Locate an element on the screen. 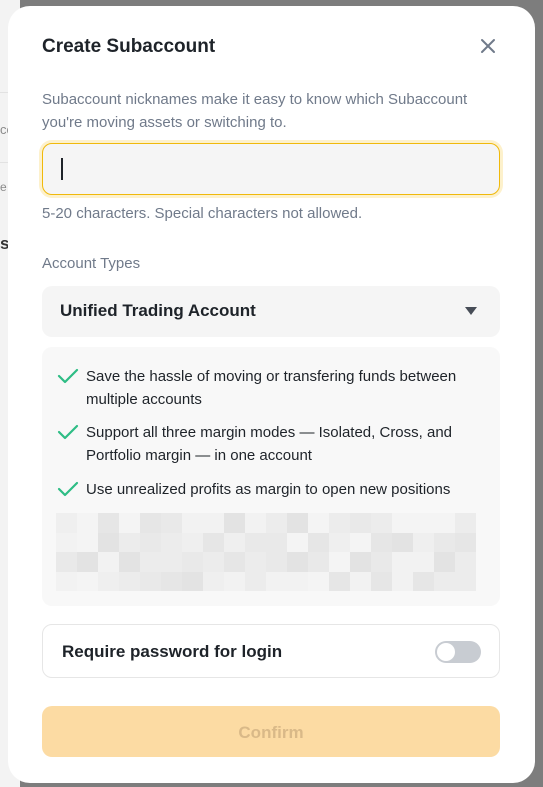  require-password-label: Require password for login is located at coordinates (172, 651).